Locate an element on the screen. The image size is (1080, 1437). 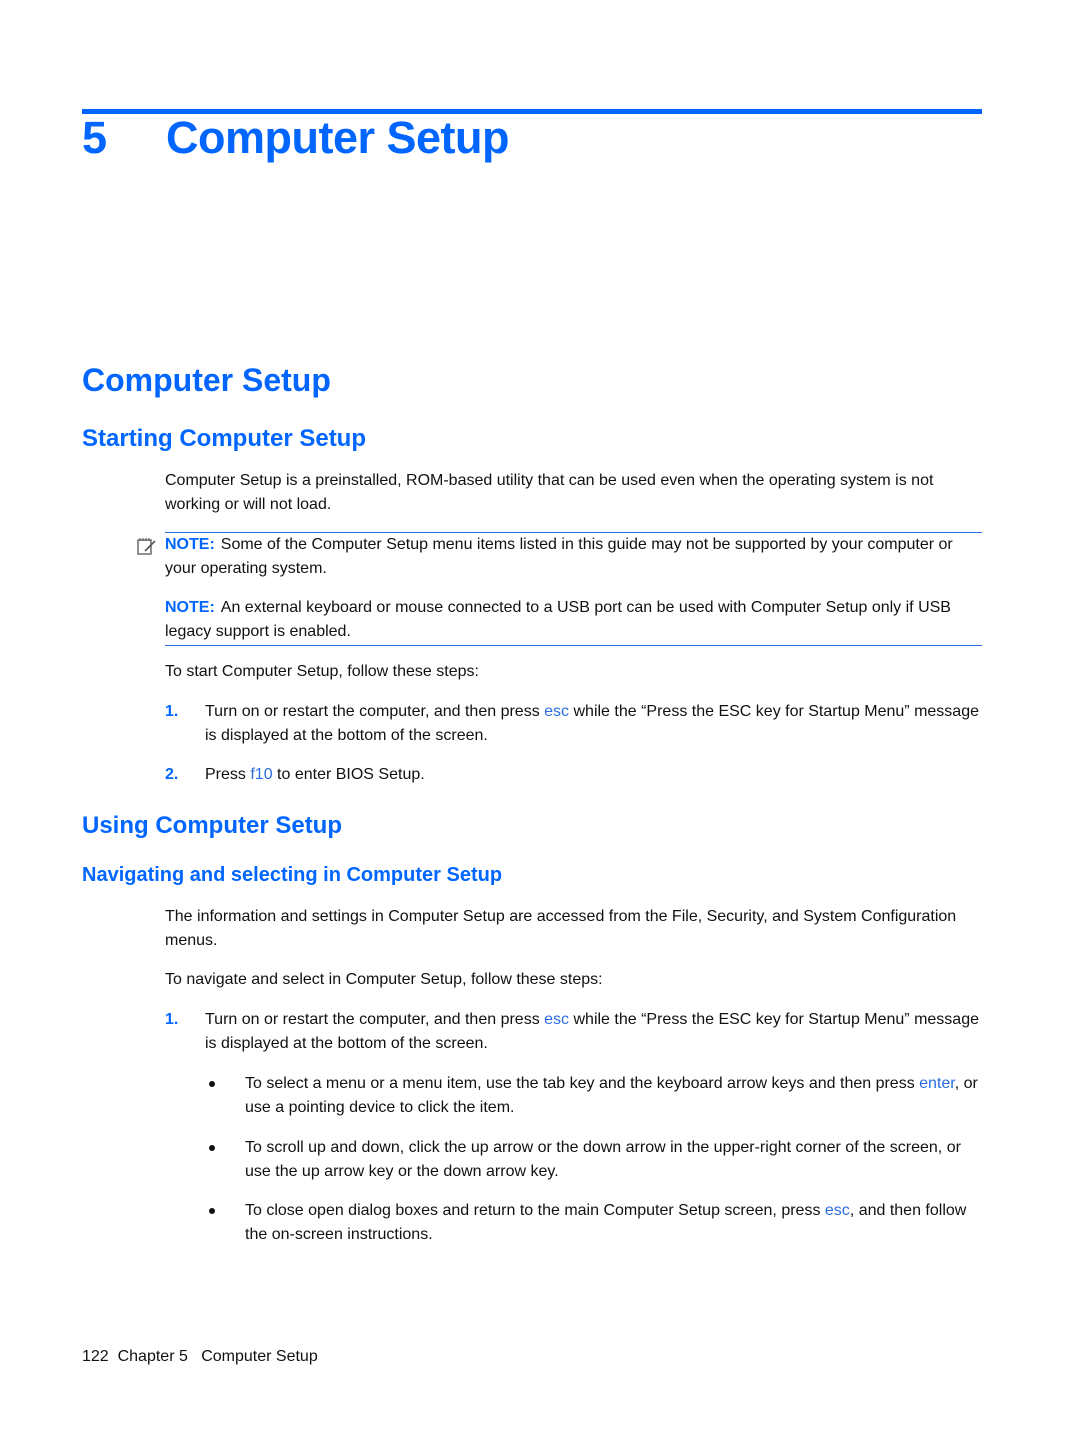
page-footer: 122 Chapter 5 Computer Setup is located at coordinates (200, 1357).